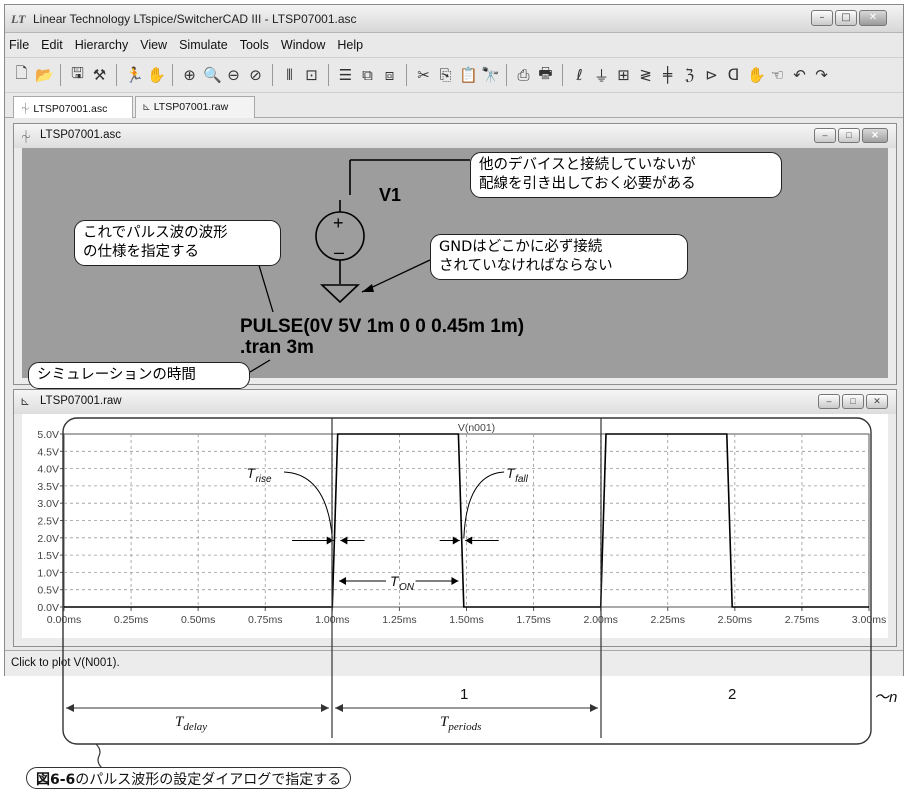 The image size is (909, 796). I want to click on caption-text: のパルス波形の設定ダイアログで指定する, so click(208, 780).